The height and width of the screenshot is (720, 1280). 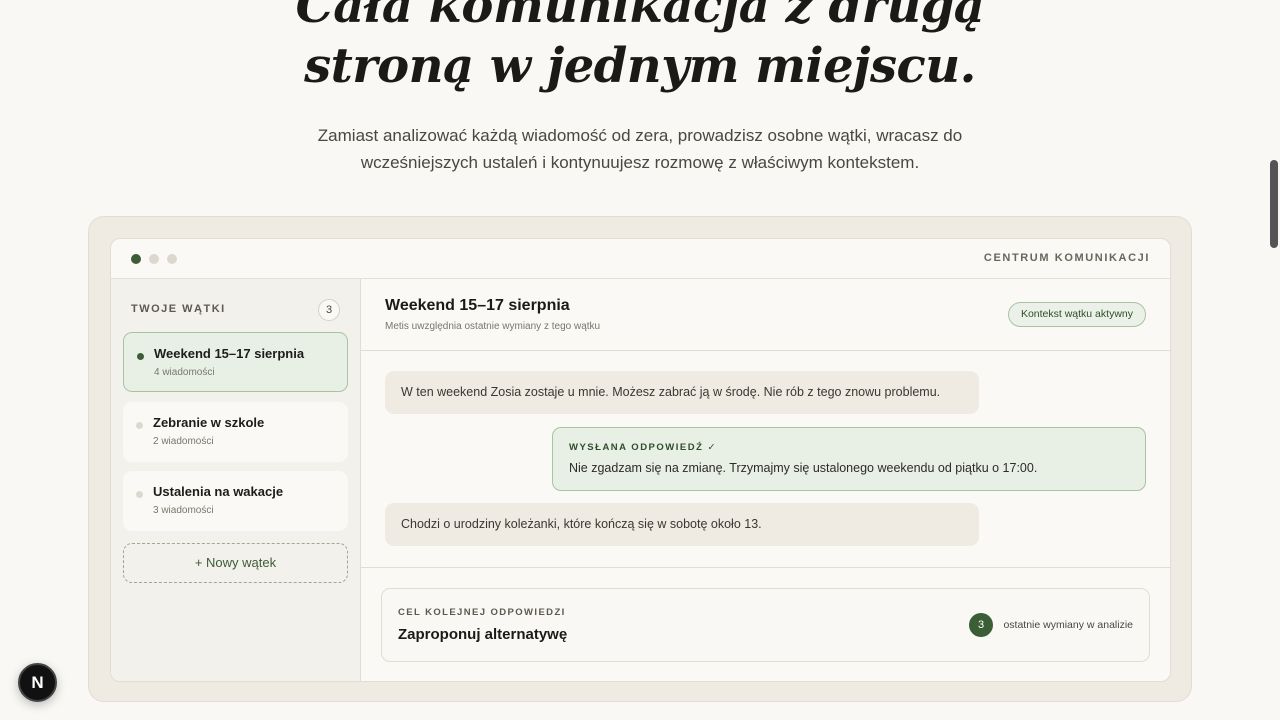 What do you see at coordinates (37, 682) in the screenshot?
I see `nextjs-dev-indicator-button: N` at bounding box center [37, 682].